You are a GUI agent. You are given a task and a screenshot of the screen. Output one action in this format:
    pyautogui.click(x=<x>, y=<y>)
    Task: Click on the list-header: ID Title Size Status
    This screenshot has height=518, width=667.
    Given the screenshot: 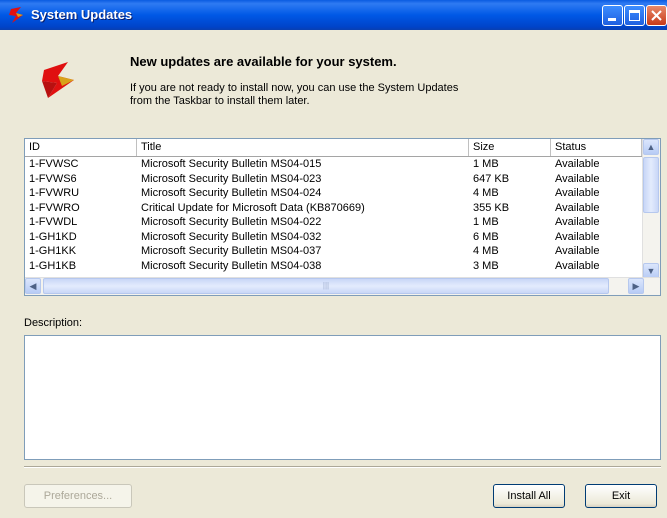 What is the action you would take?
    pyautogui.click(x=333, y=148)
    